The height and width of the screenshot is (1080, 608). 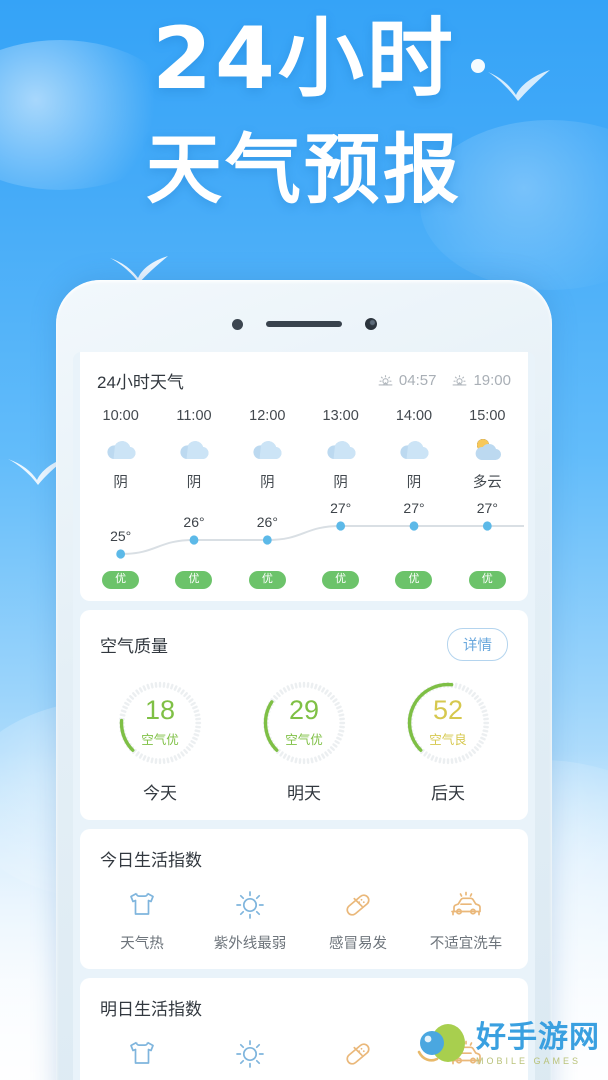 I want to click on aqi-day-name: 明天, so click(x=304, y=793).